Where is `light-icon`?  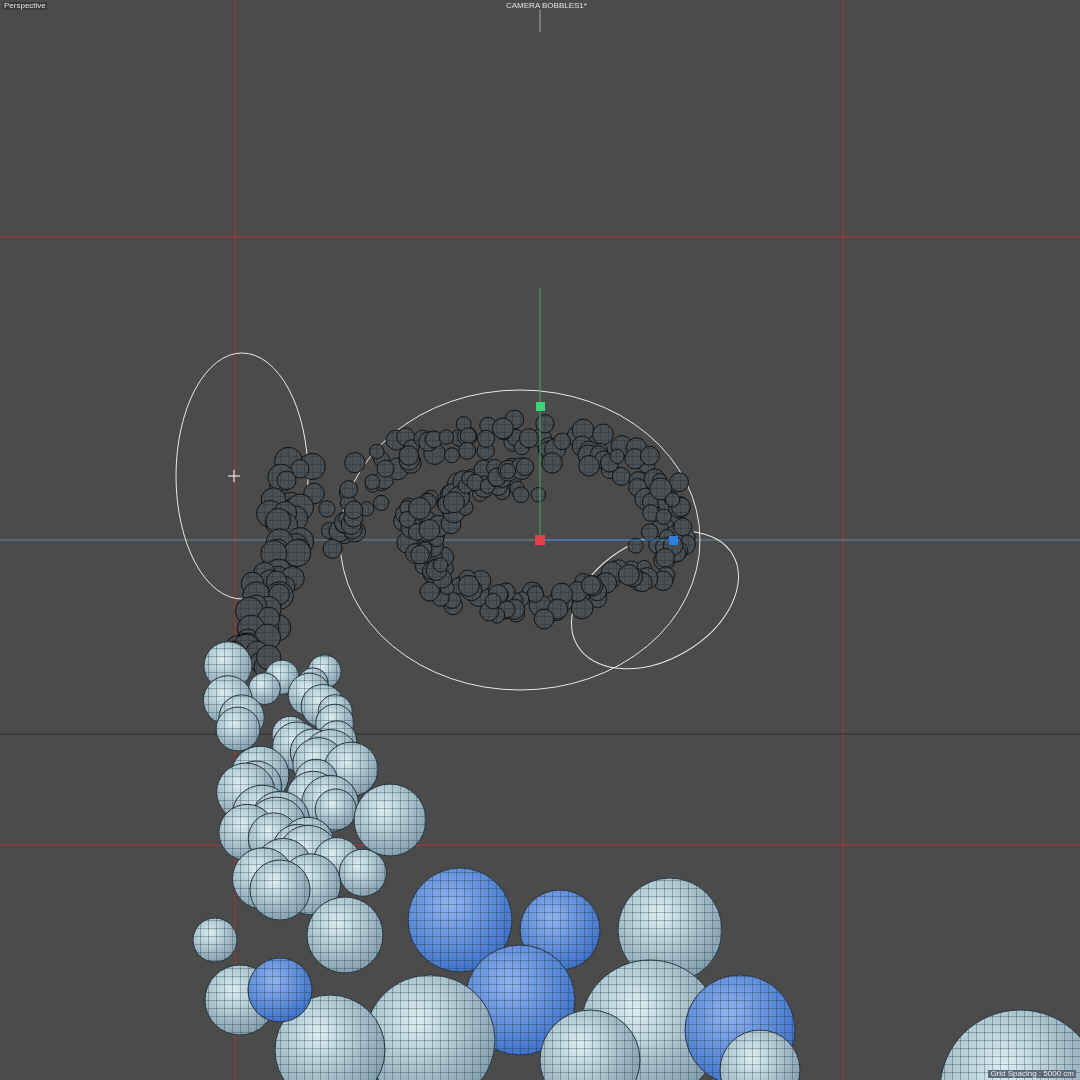
light-icon is located at coordinates (234, 476).